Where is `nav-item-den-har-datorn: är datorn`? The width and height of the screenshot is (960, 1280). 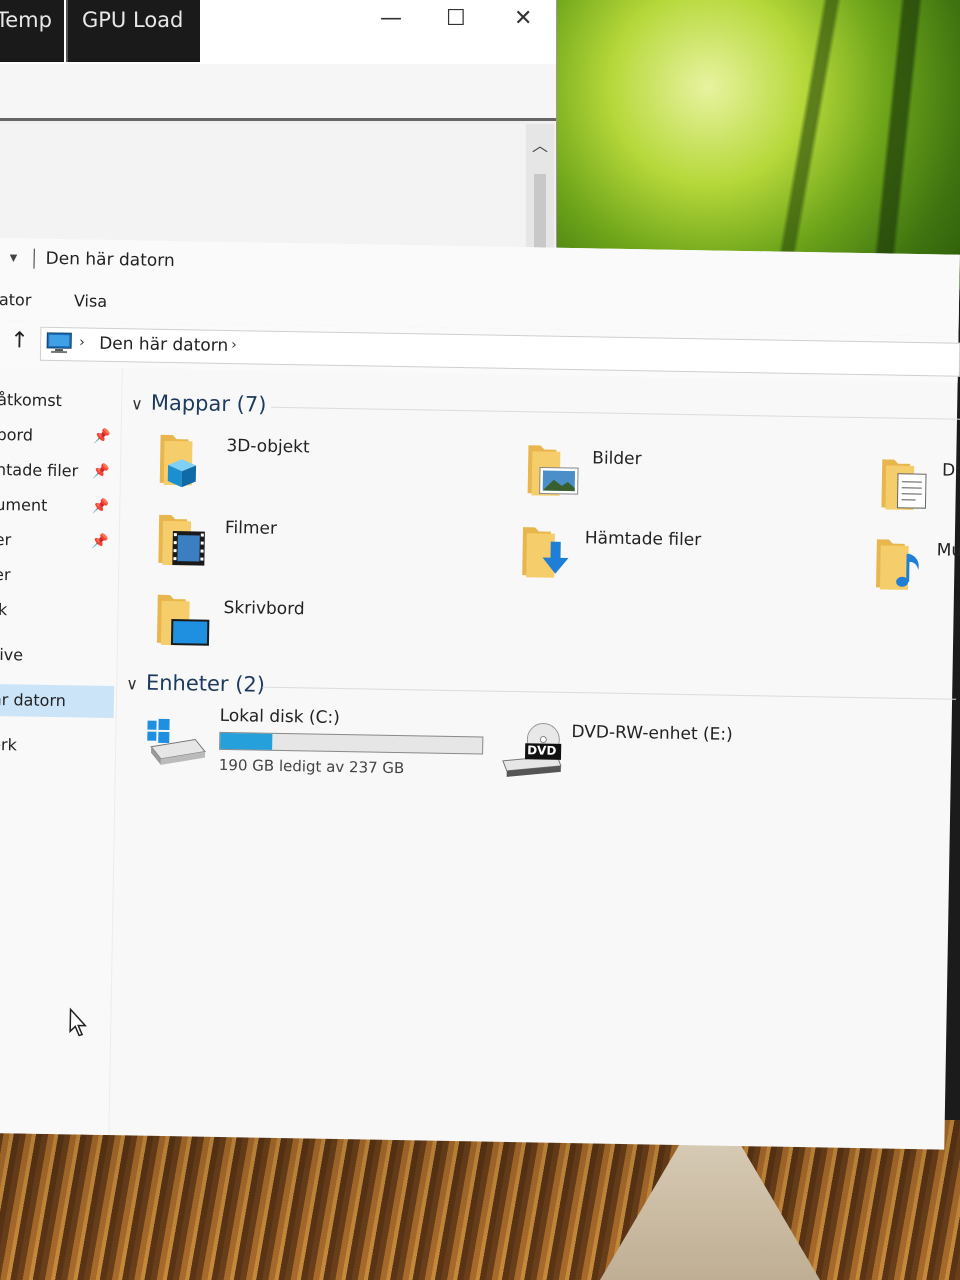
nav-item-den-har-datorn: är datorn is located at coordinates (57, 701).